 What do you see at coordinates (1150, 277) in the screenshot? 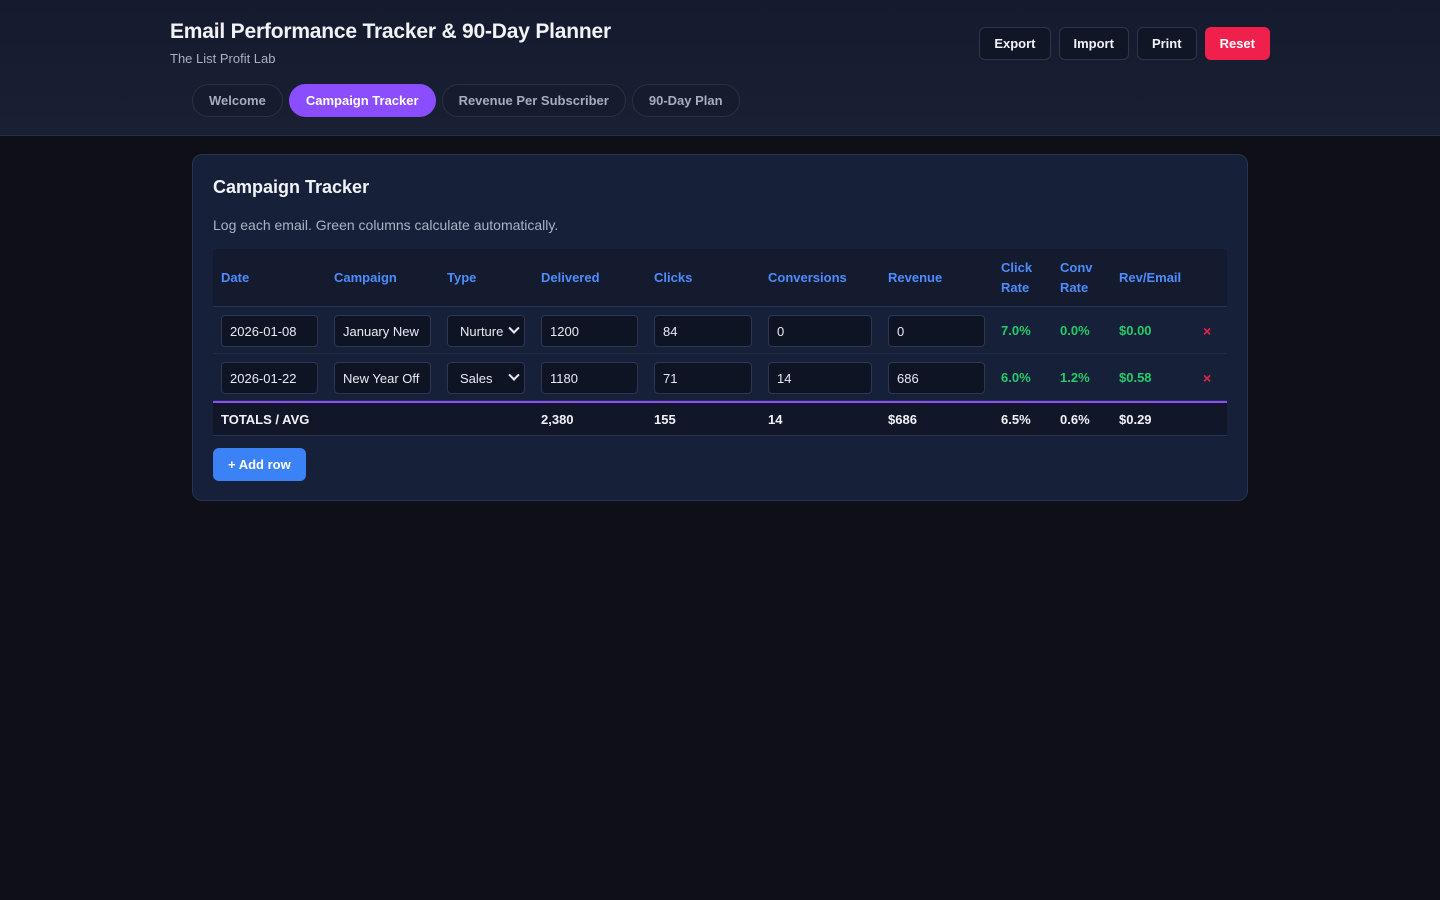
I see `column-header-rev-email: Rev/Email` at bounding box center [1150, 277].